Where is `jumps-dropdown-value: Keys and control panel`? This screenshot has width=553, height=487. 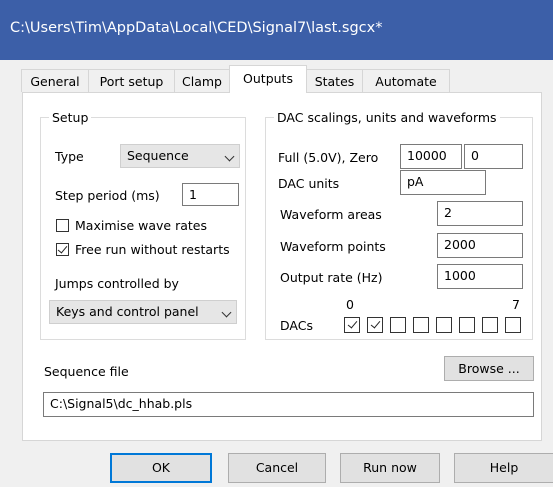 jumps-dropdown-value: Keys and control panel is located at coordinates (127, 311).